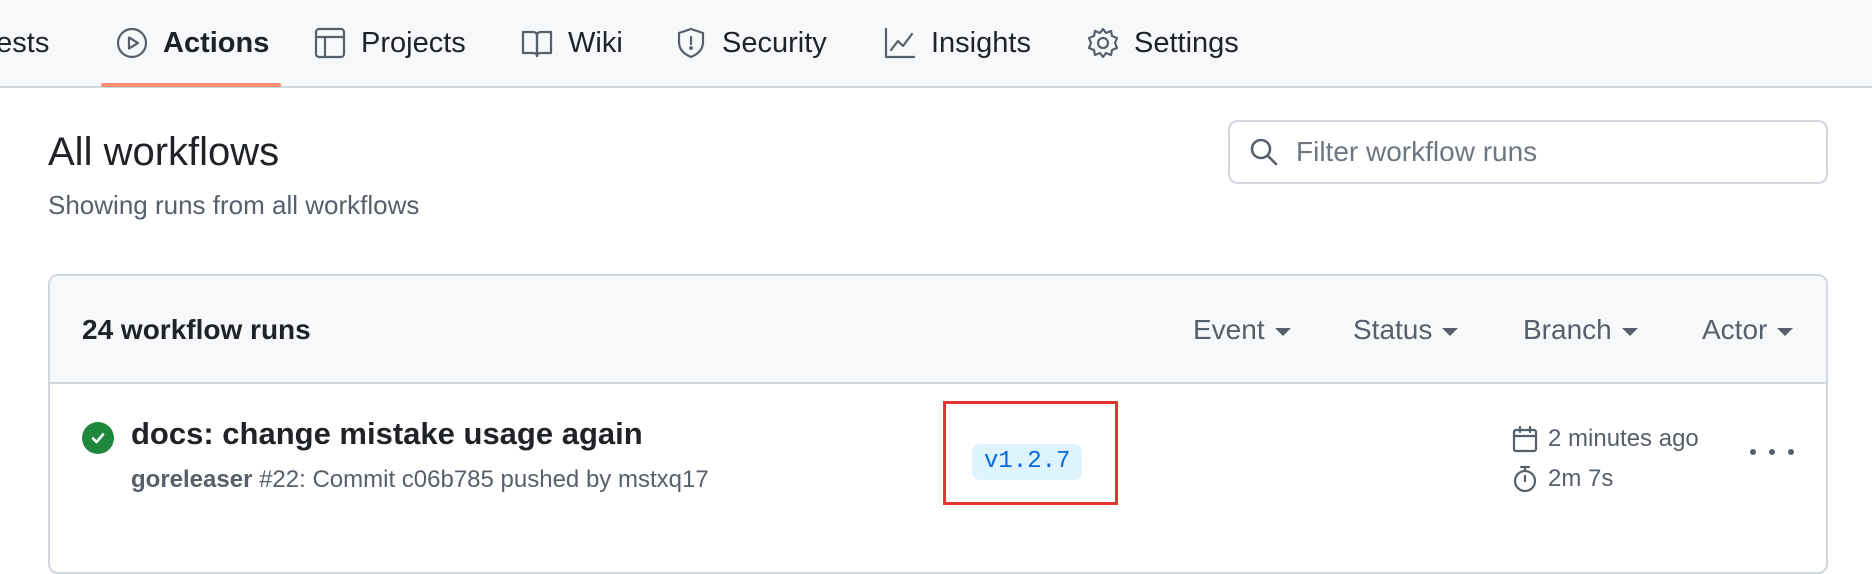 This screenshot has width=1872, height=574. Describe the element at coordinates (234, 205) in the screenshot. I see `page-subtitle: Showing runs from all workflows` at that location.